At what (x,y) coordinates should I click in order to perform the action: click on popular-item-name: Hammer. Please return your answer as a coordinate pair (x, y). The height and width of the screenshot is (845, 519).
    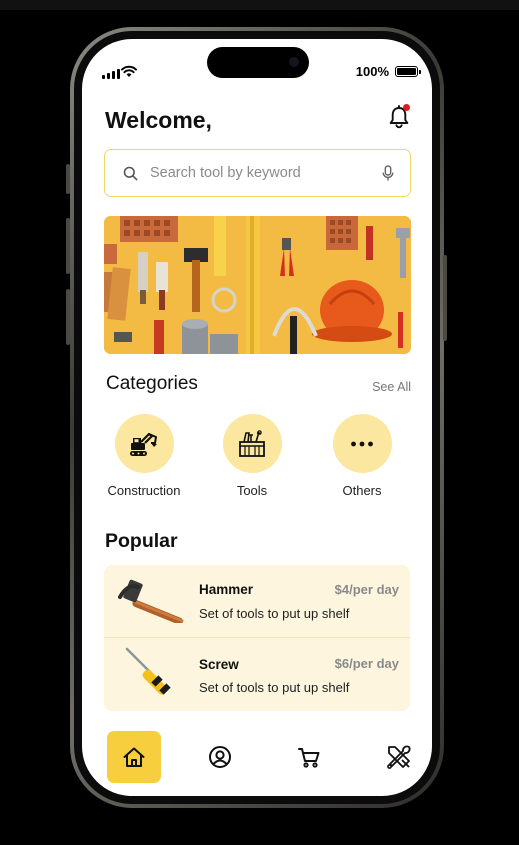
    Looking at the image, I should click on (226, 589).